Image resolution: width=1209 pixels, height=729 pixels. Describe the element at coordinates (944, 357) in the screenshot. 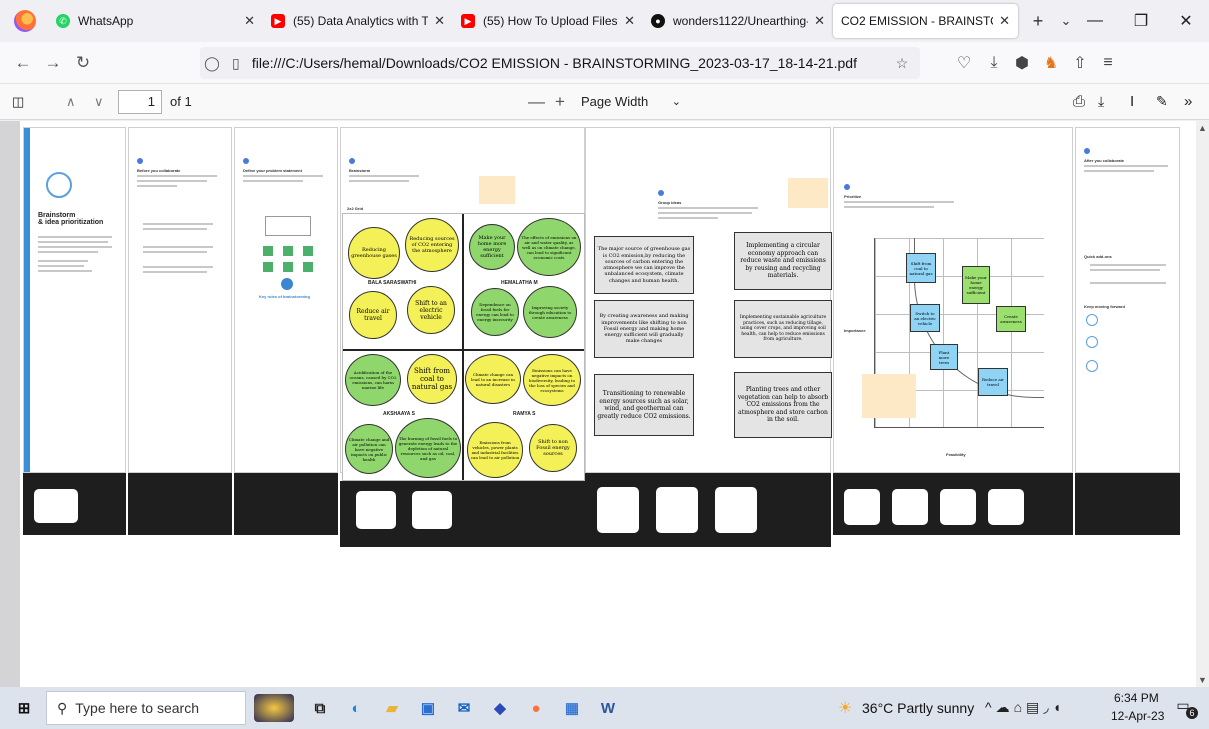

I see `priority-sticky: Plant more trees` at that location.